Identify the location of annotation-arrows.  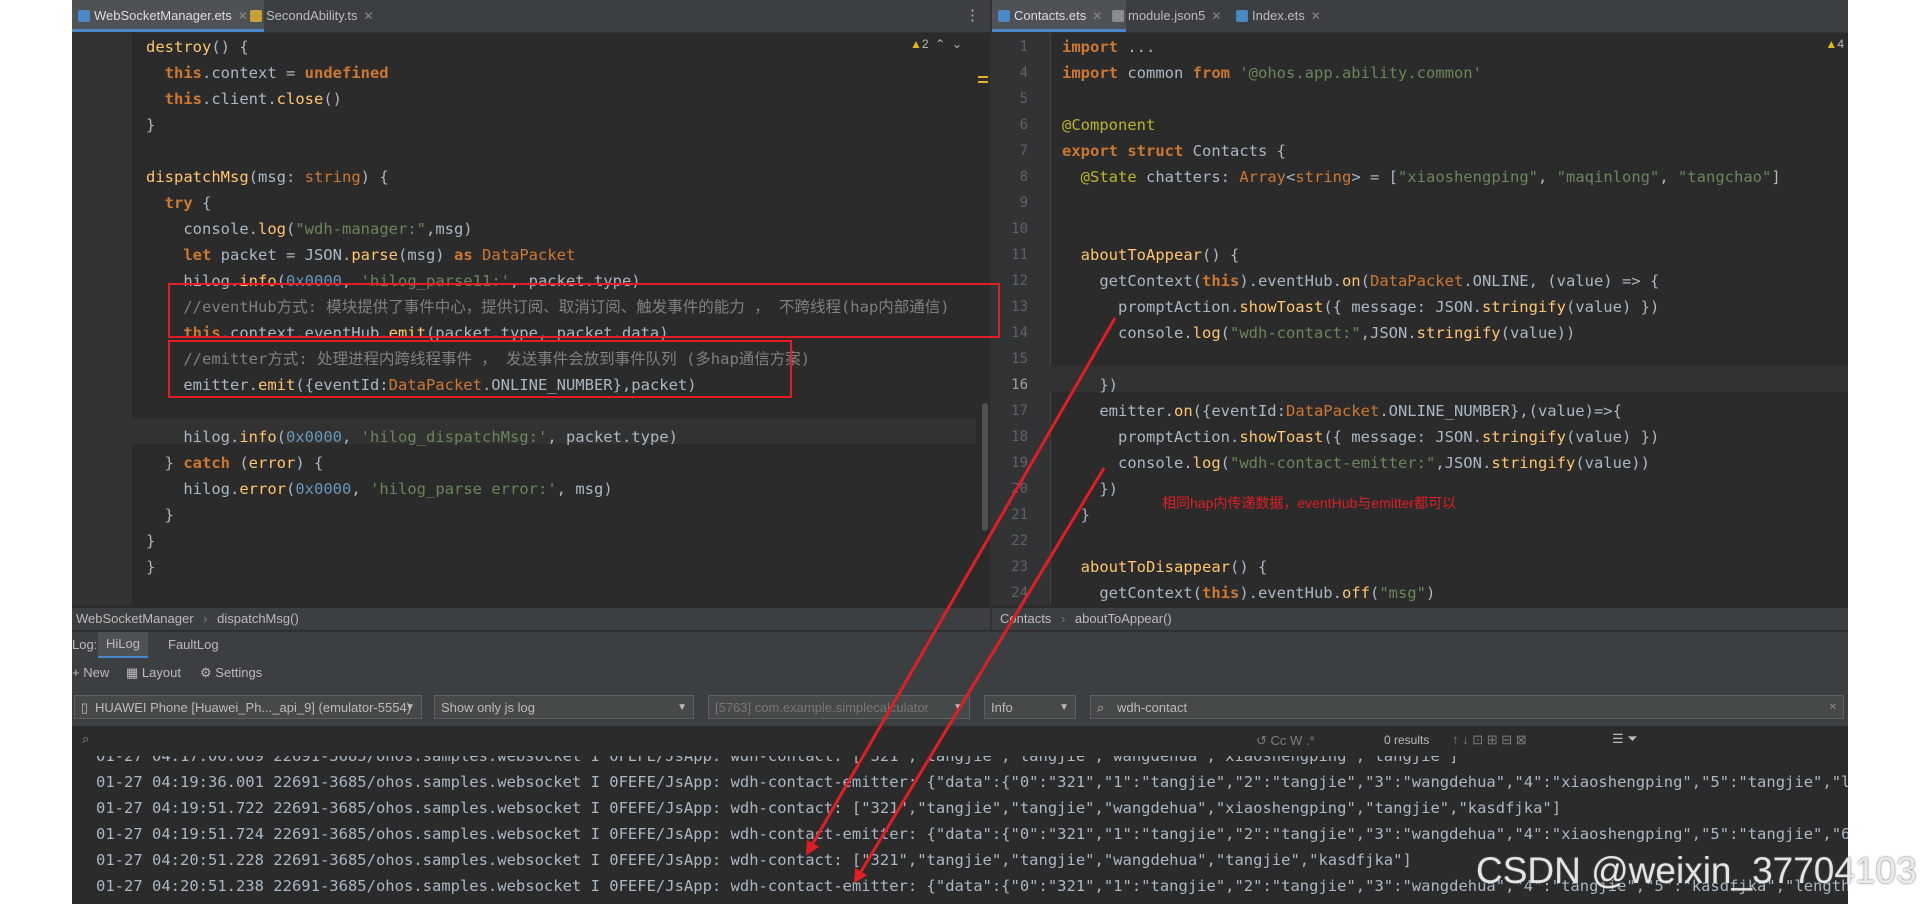
(961, 600).